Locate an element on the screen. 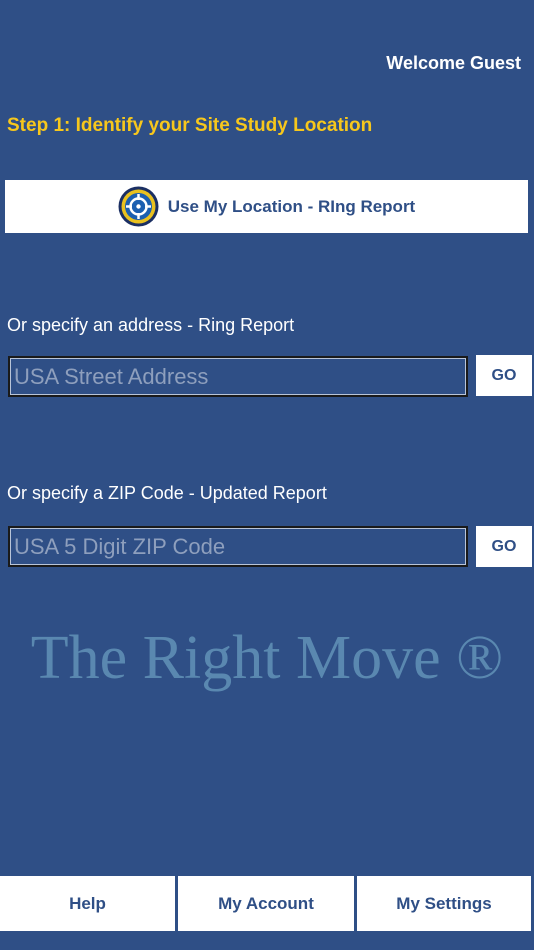 The image size is (534, 950). bottom-tab-bar: Help My Account My Settings is located at coordinates (267, 903).